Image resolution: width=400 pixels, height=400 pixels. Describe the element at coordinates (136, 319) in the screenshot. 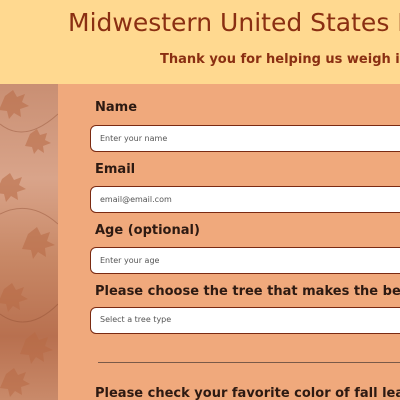

I see `tree-select-value: Select a tree type` at that location.